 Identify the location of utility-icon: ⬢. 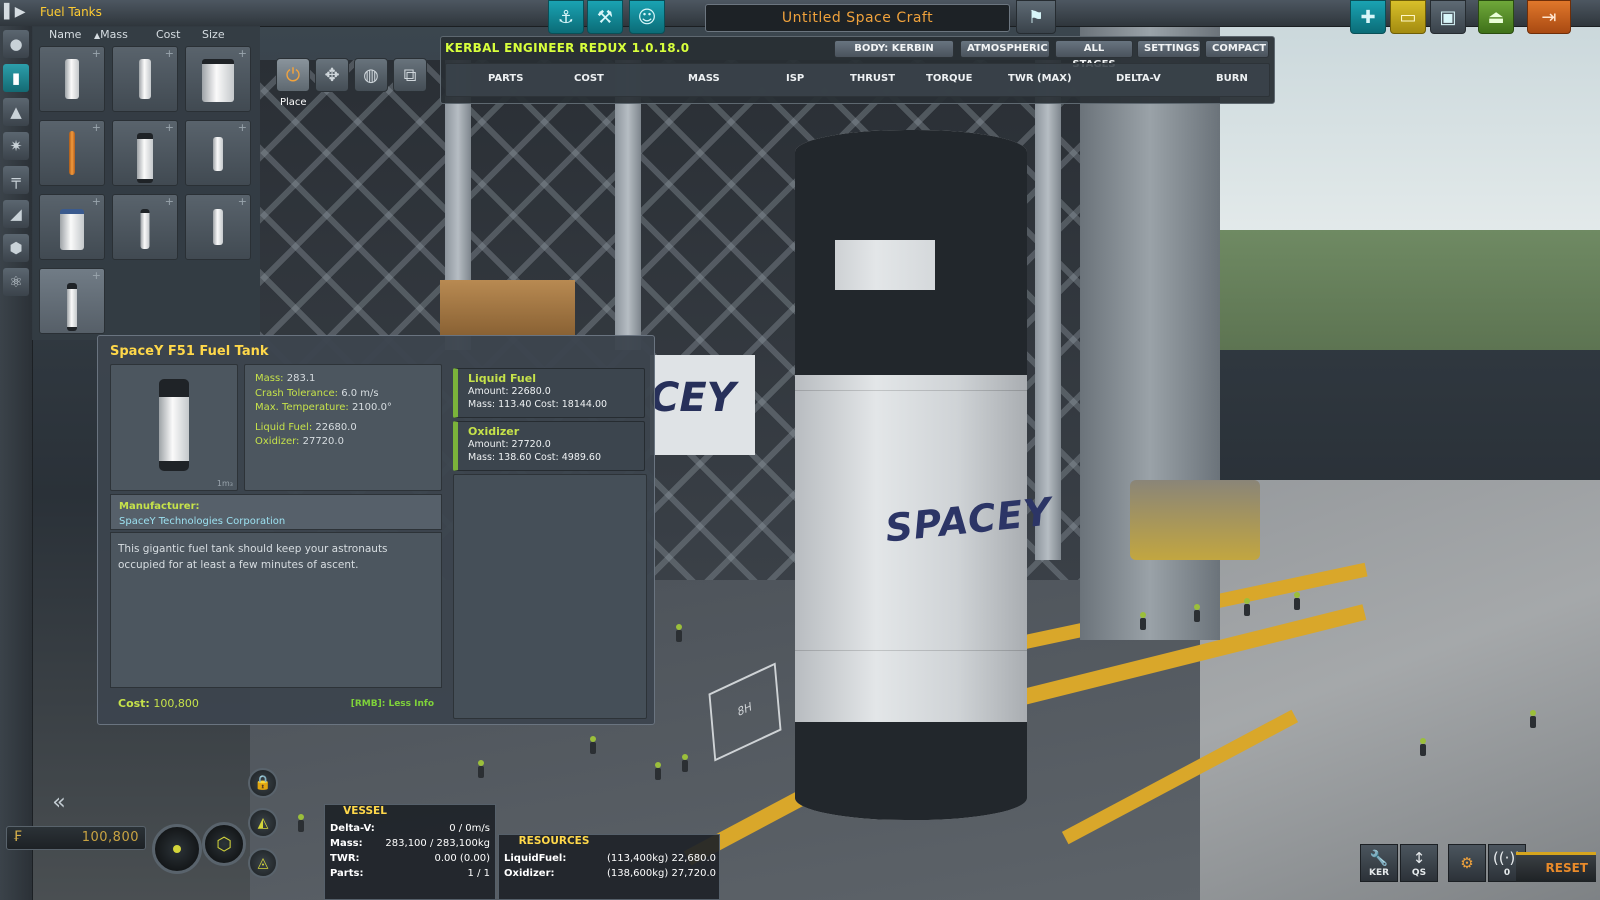
(16, 248).